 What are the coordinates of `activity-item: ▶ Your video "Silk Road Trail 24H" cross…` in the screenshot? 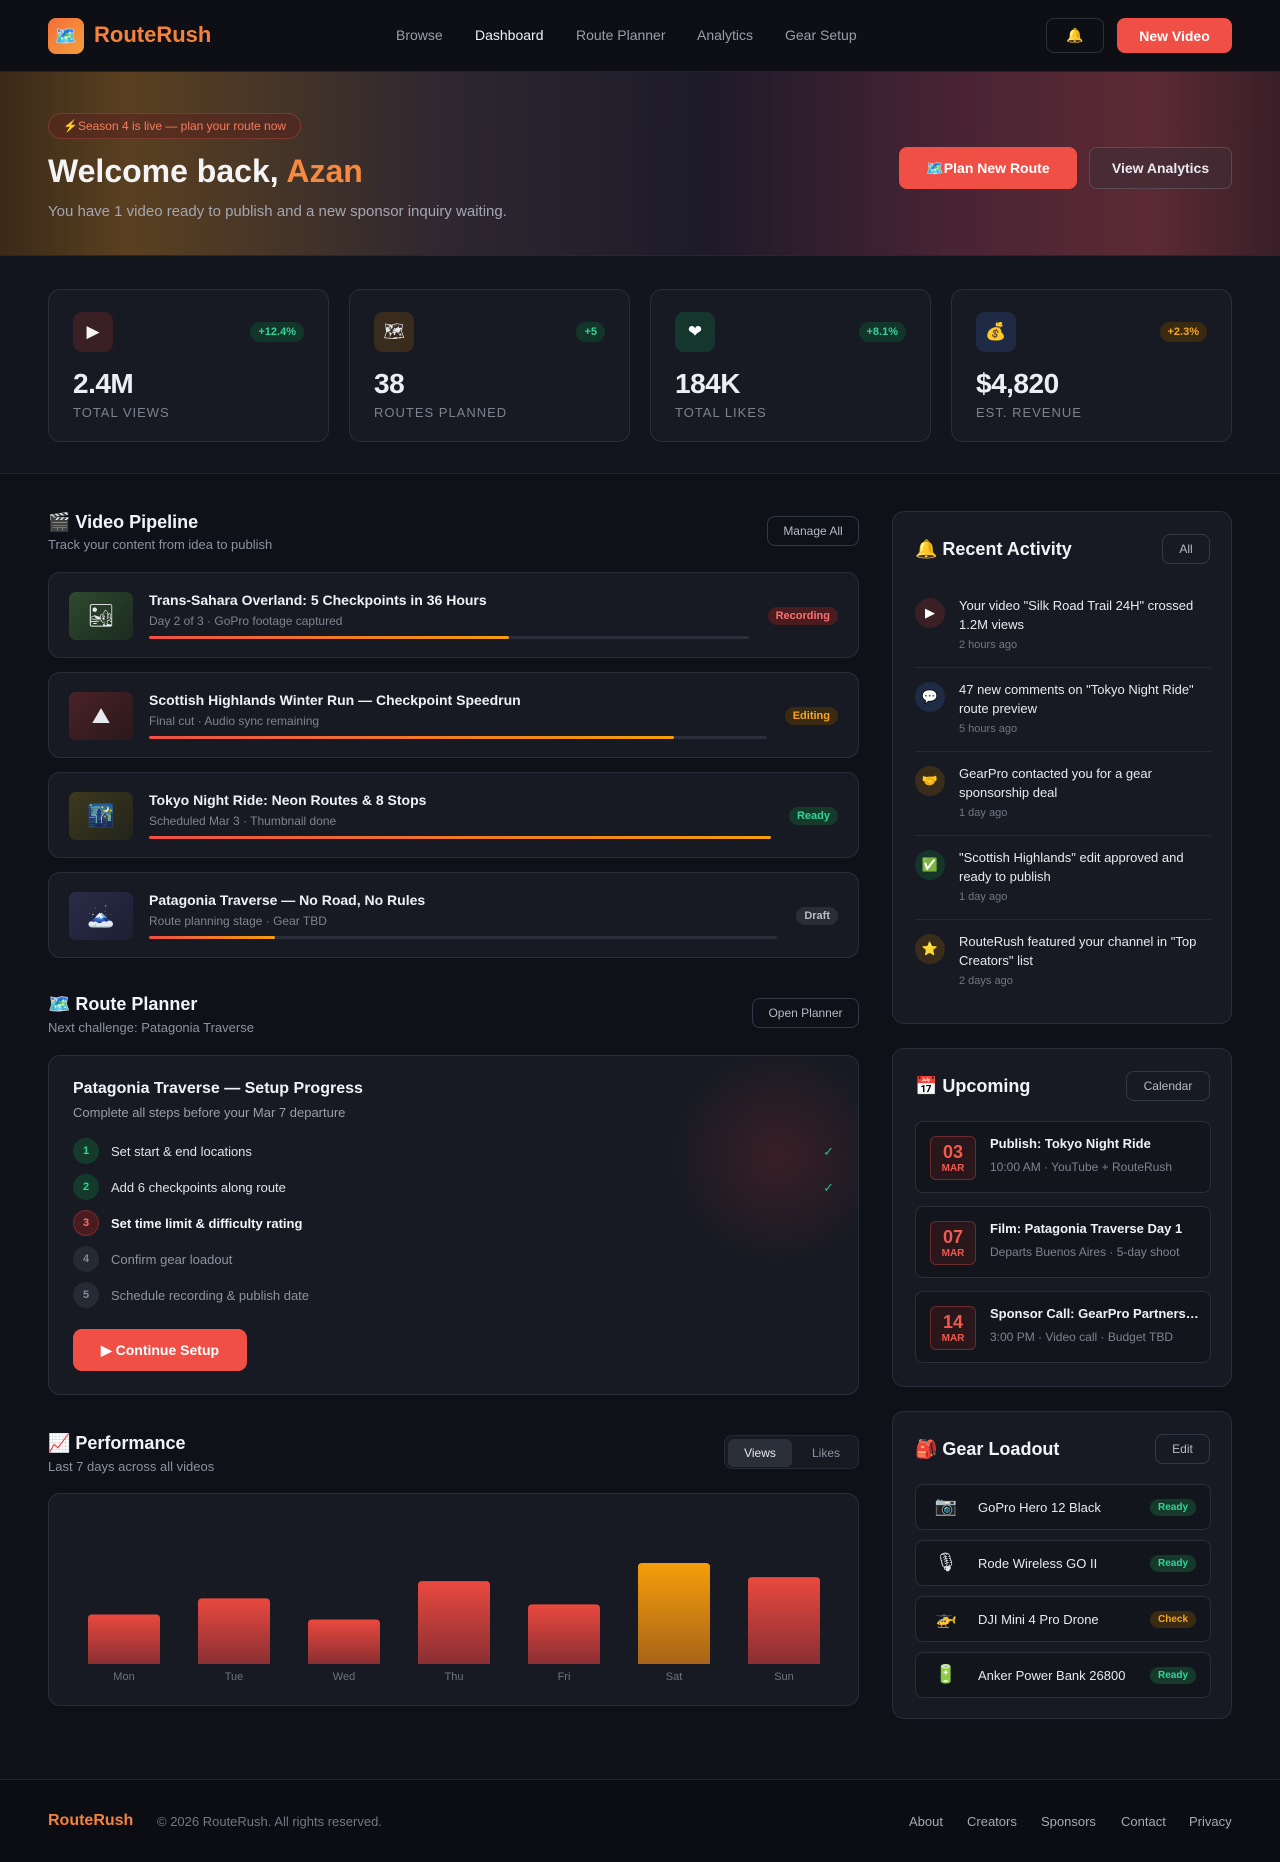 It's located at (1063, 626).